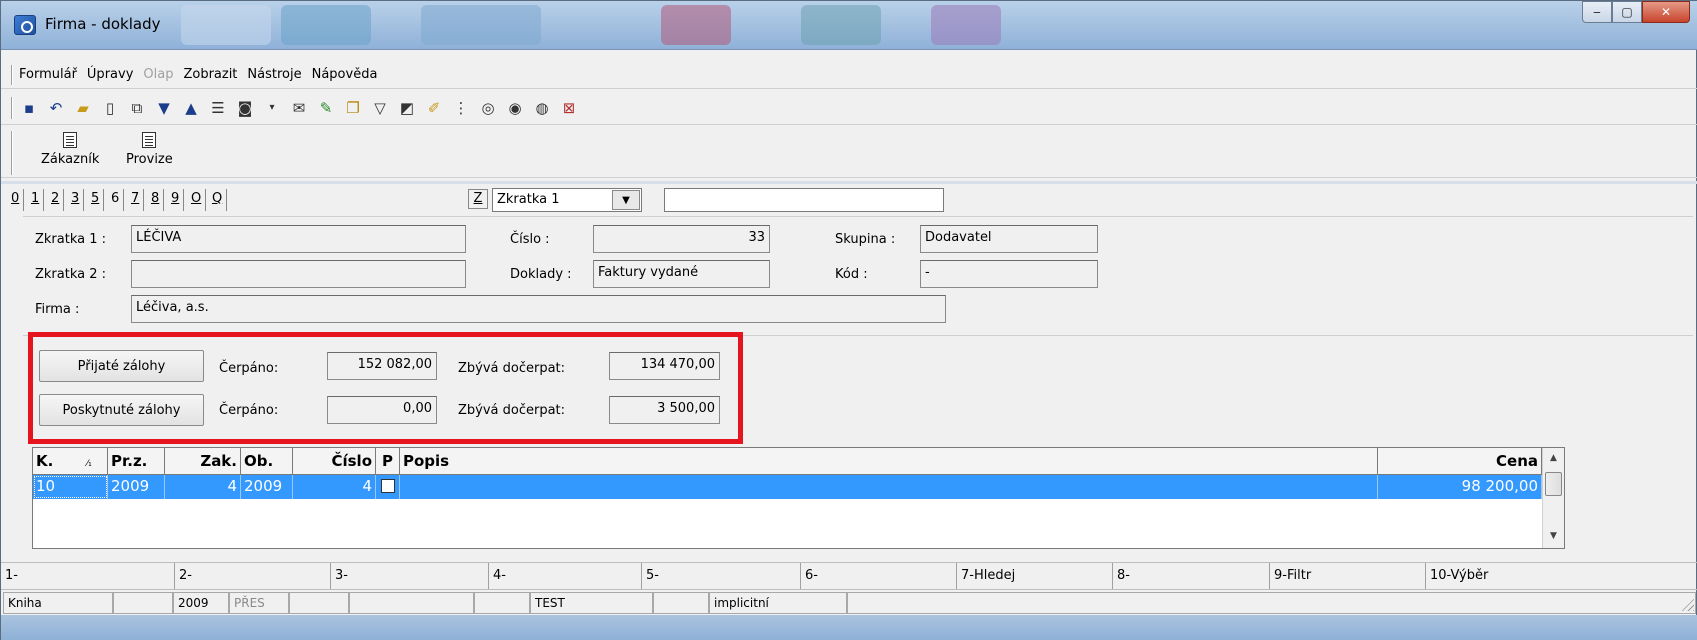  What do you see at coordinates (1553, 536) in the screenshot?
I see `scroll-down-icon: ▼` at bounding box center [1553, 536].